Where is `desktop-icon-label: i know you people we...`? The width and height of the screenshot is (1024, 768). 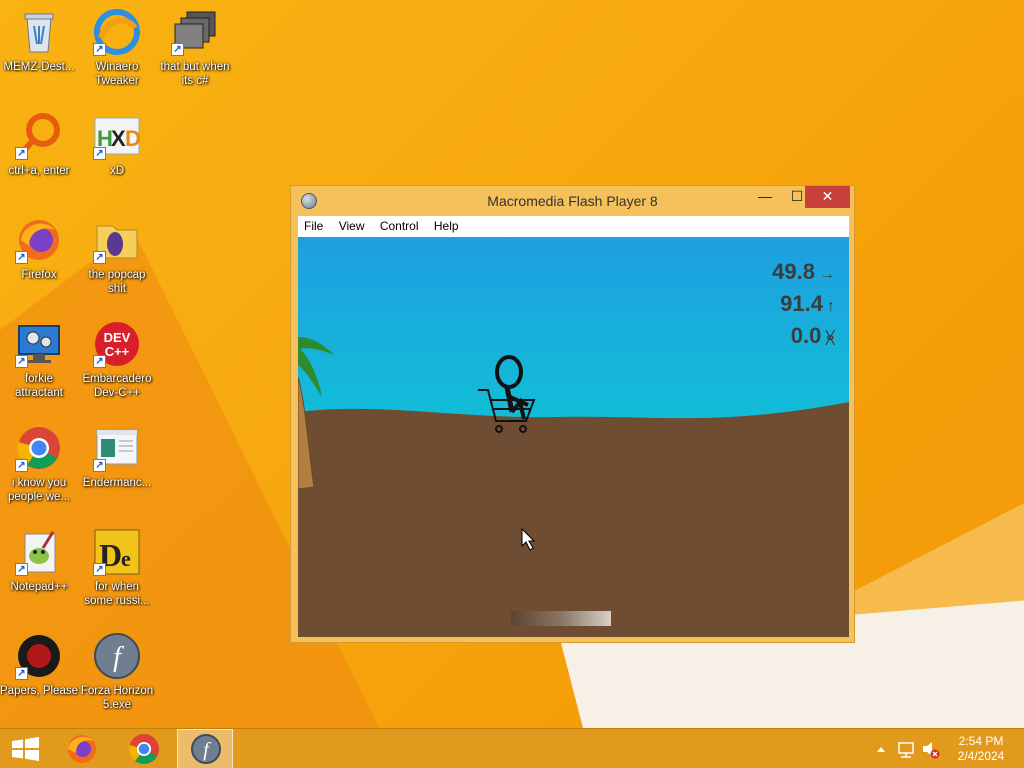
desktop-icon-label: i know you people we... is located at coordinates (38, 490).